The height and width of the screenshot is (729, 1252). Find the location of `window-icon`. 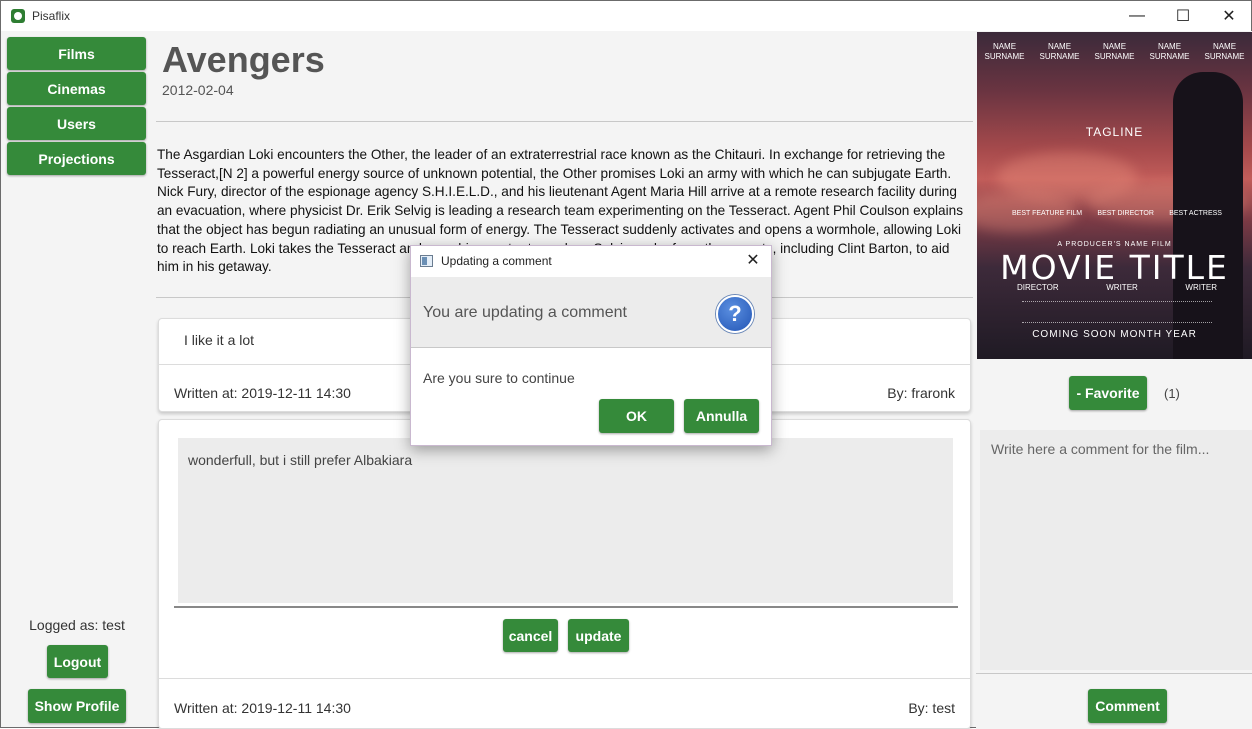

window-icon is located at coordinates (426, 261).